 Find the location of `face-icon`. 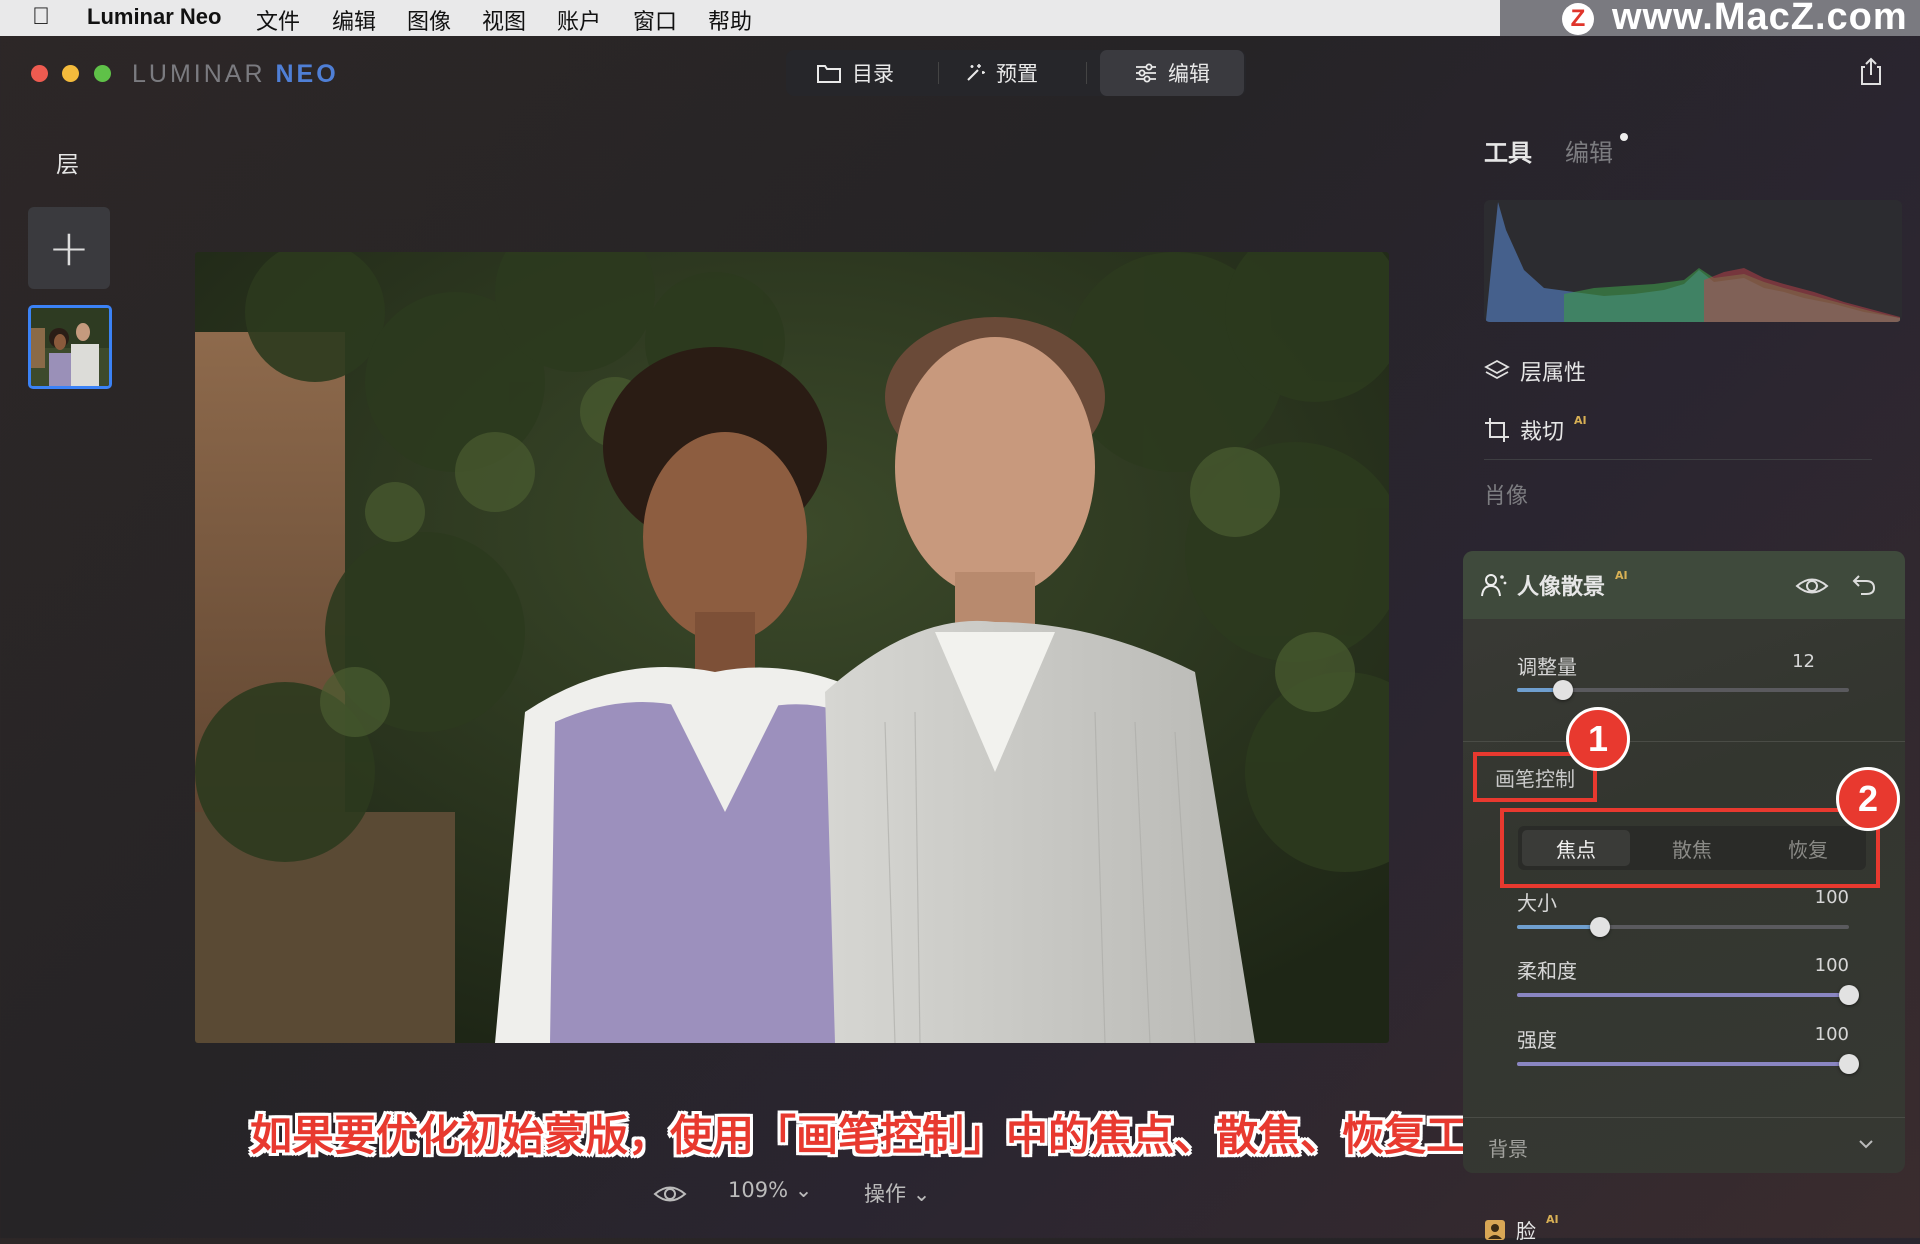

face-icon is located at coordinates (1495, 1229).